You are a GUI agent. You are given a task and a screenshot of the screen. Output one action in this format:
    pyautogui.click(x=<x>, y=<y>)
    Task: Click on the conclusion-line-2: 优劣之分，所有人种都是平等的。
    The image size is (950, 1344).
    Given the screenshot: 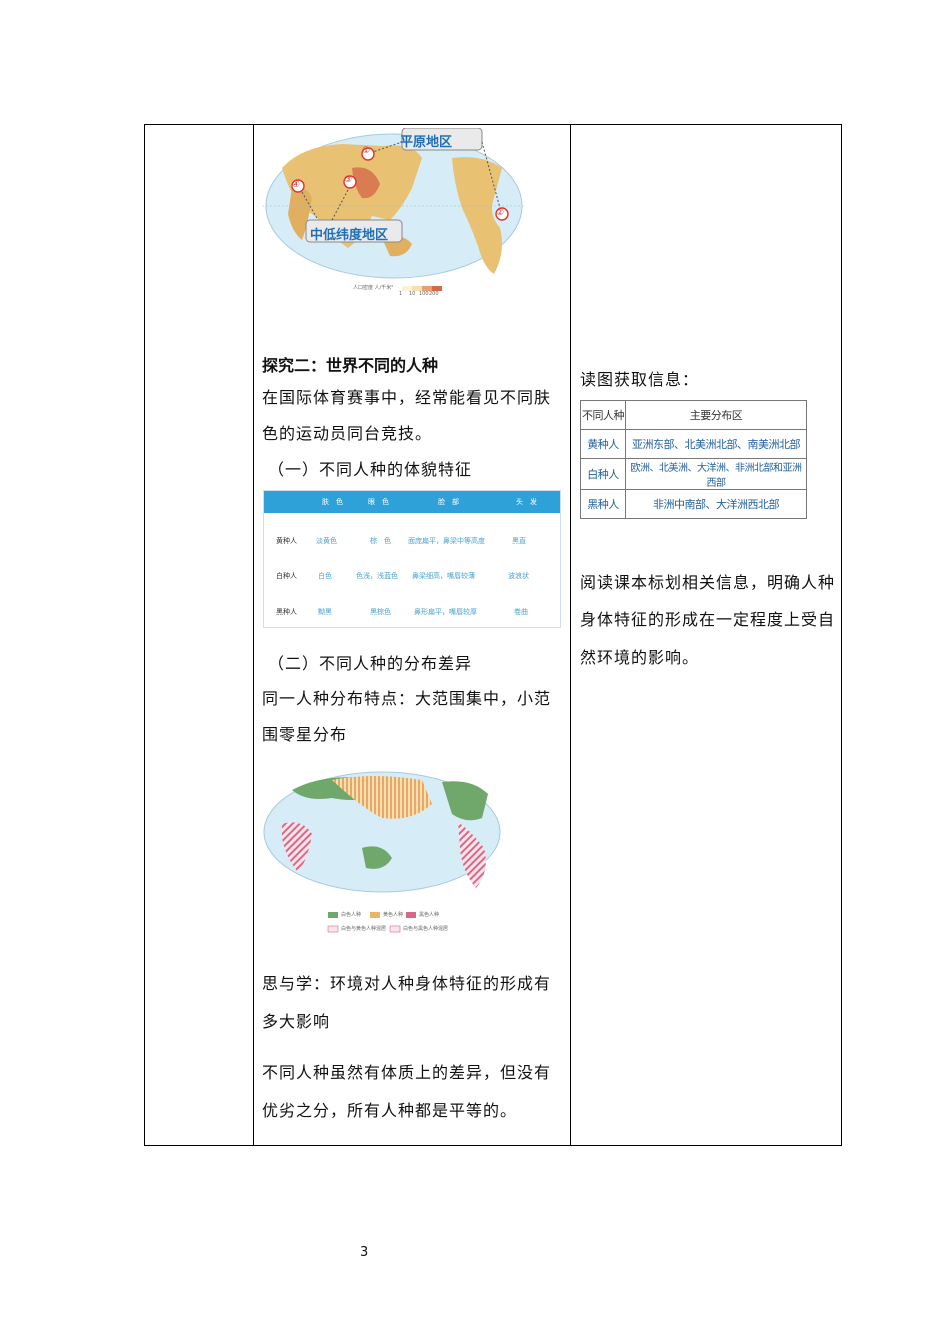 What is the action you would take?
    pyautogui.click(x=390, y=1110)
    